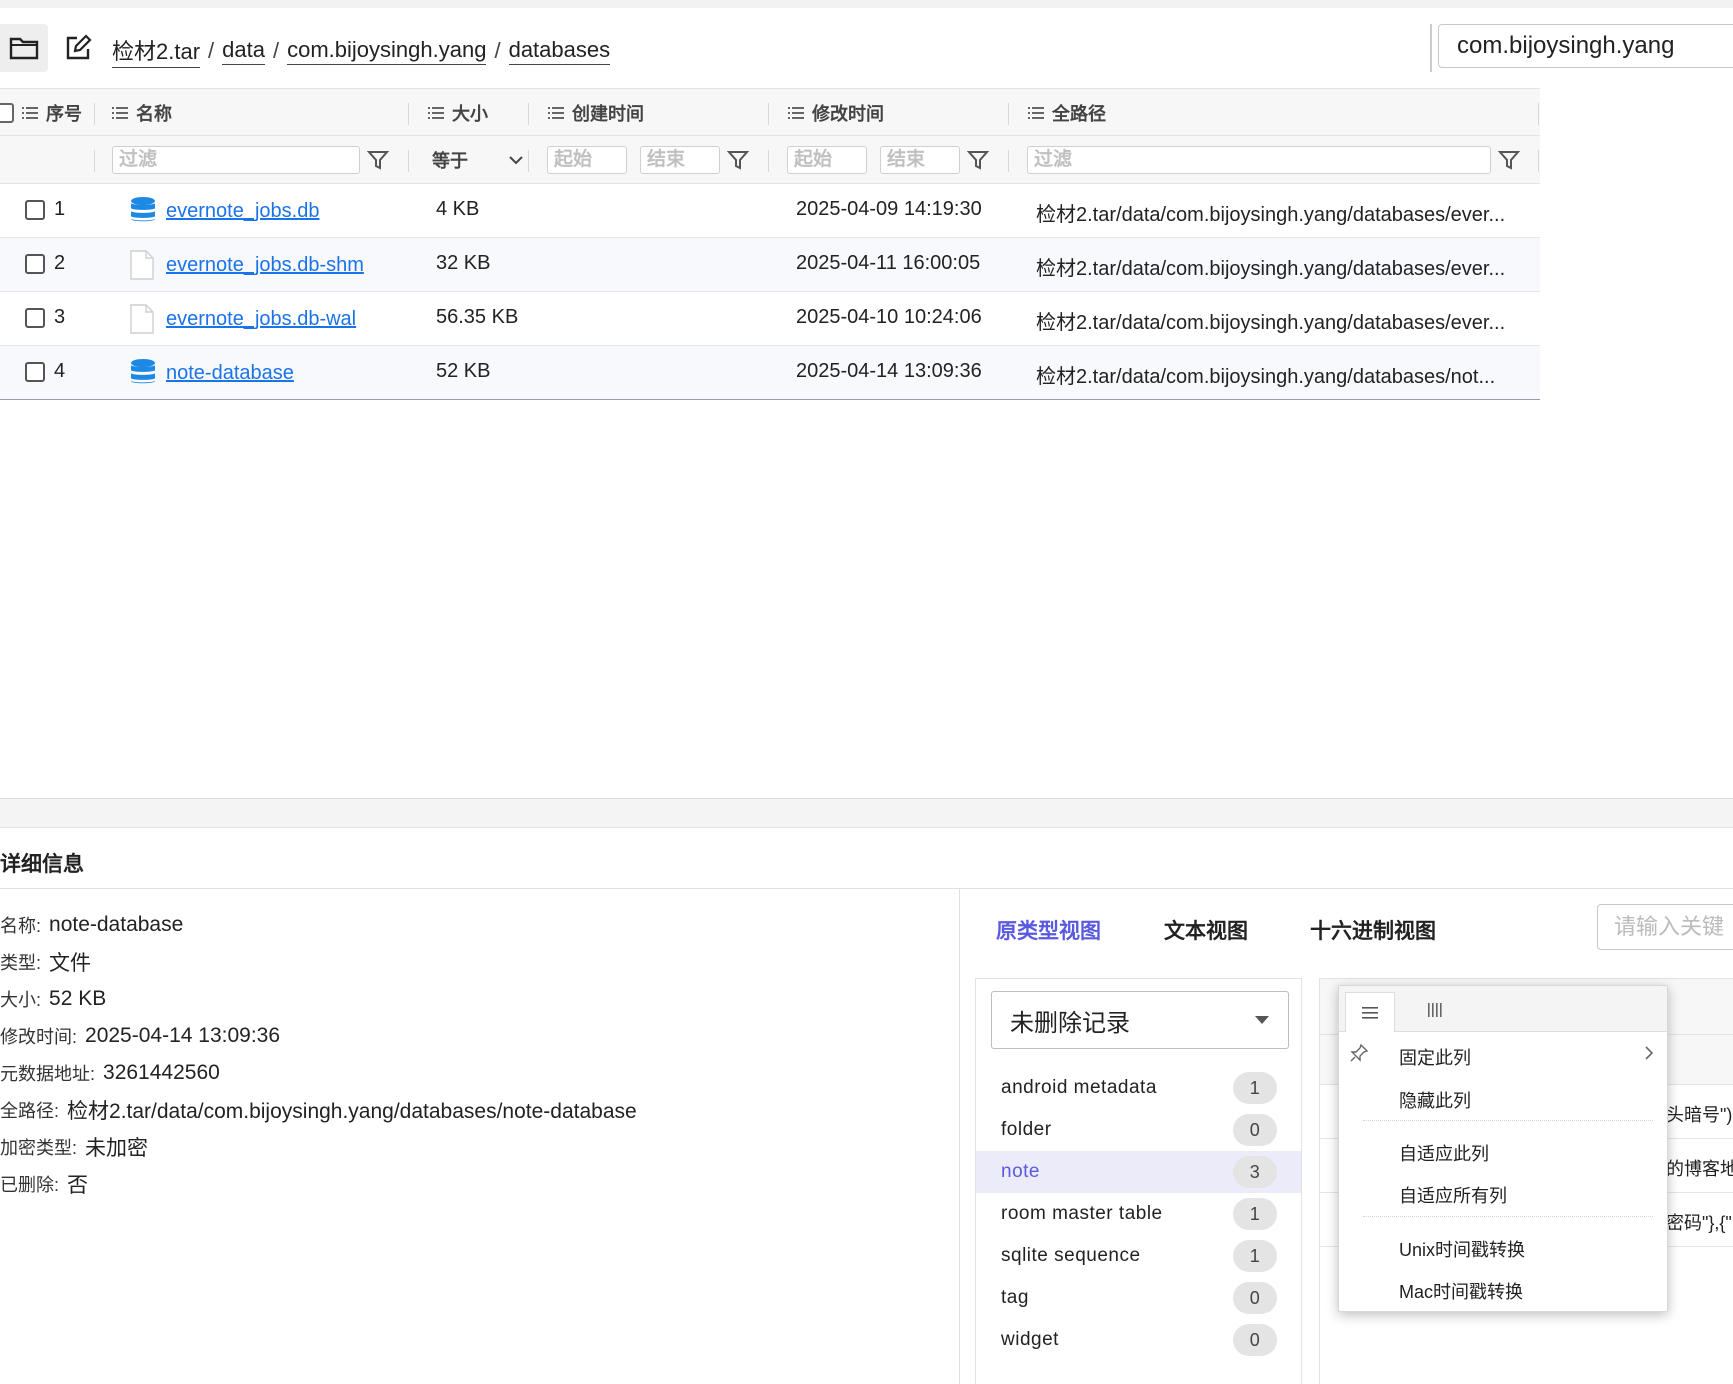 The image size is (1733, 1384). What do you see at coordinates (1138, 1298) in the screenshot?
I see `table-list-item: tag 0` at bounding box center [1138, 1298].